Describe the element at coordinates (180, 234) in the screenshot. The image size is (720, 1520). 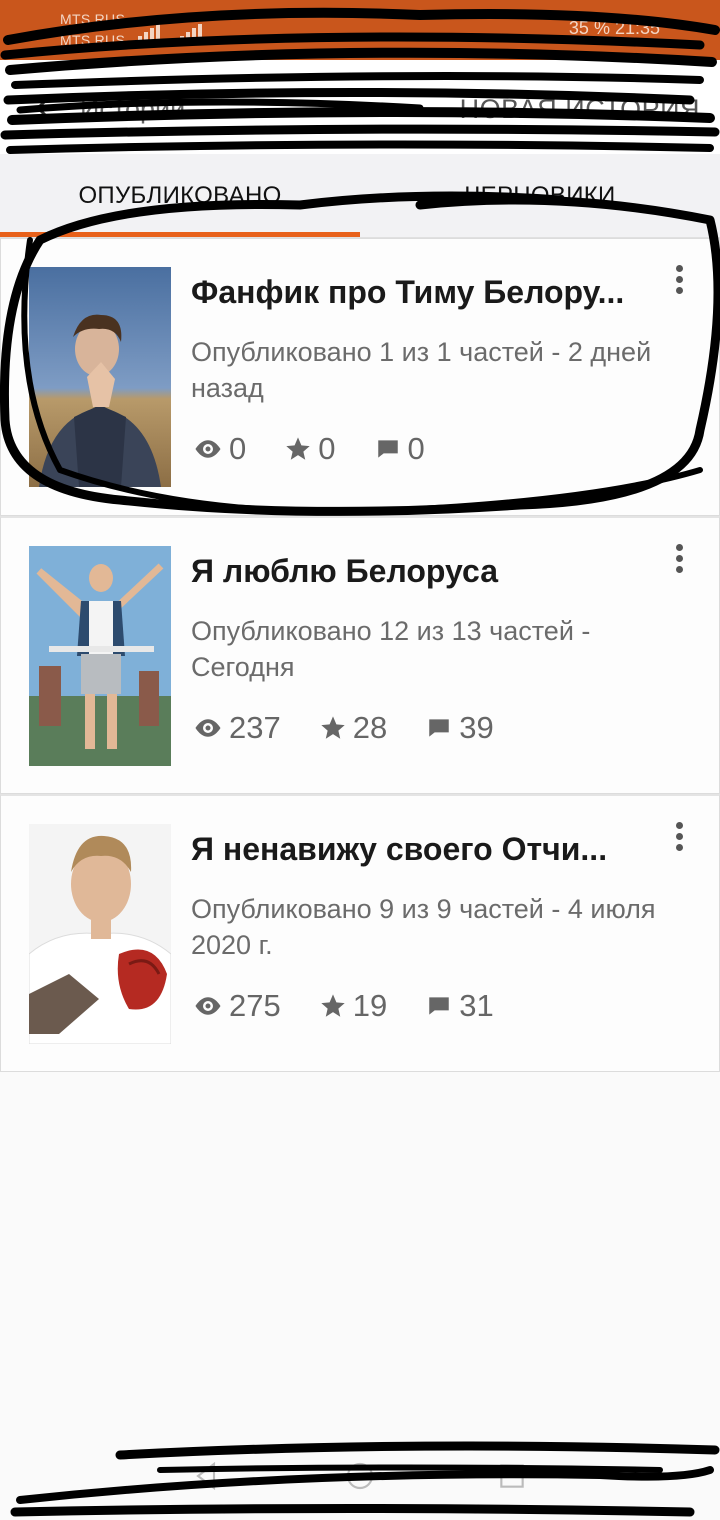
I see `active-tab-indicator` at that location.